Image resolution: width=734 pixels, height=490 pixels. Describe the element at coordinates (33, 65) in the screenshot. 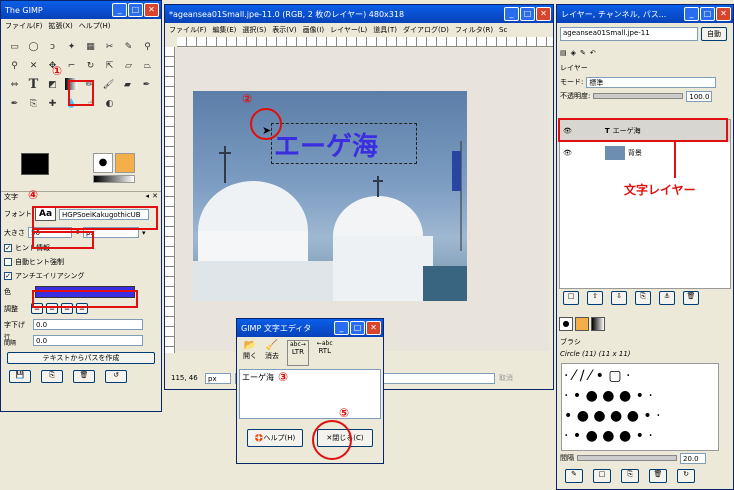

I see `measure-icon: ✕` at that location.